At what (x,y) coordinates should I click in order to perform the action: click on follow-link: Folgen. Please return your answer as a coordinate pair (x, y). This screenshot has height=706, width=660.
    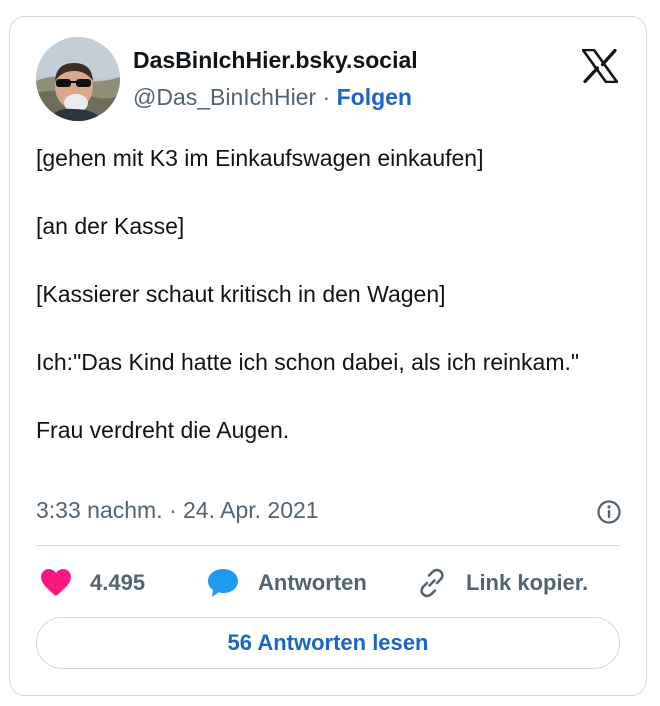
    Looking at the image, I should click on (374, 97).